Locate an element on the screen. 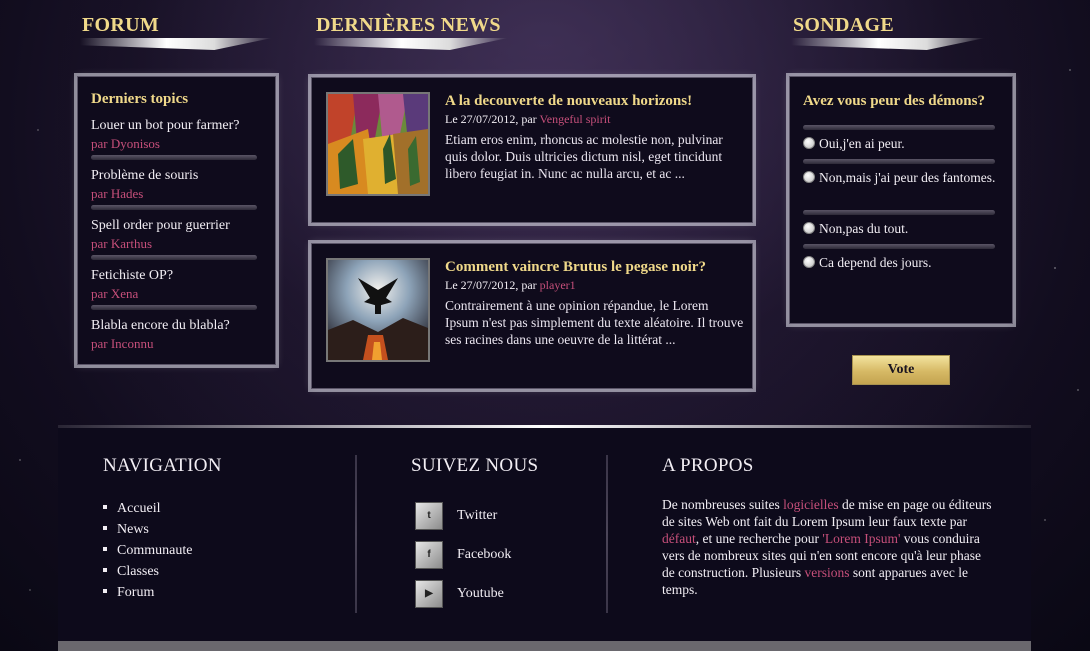  footer-nav-item: Accueil is located at coordinates (147, 508).